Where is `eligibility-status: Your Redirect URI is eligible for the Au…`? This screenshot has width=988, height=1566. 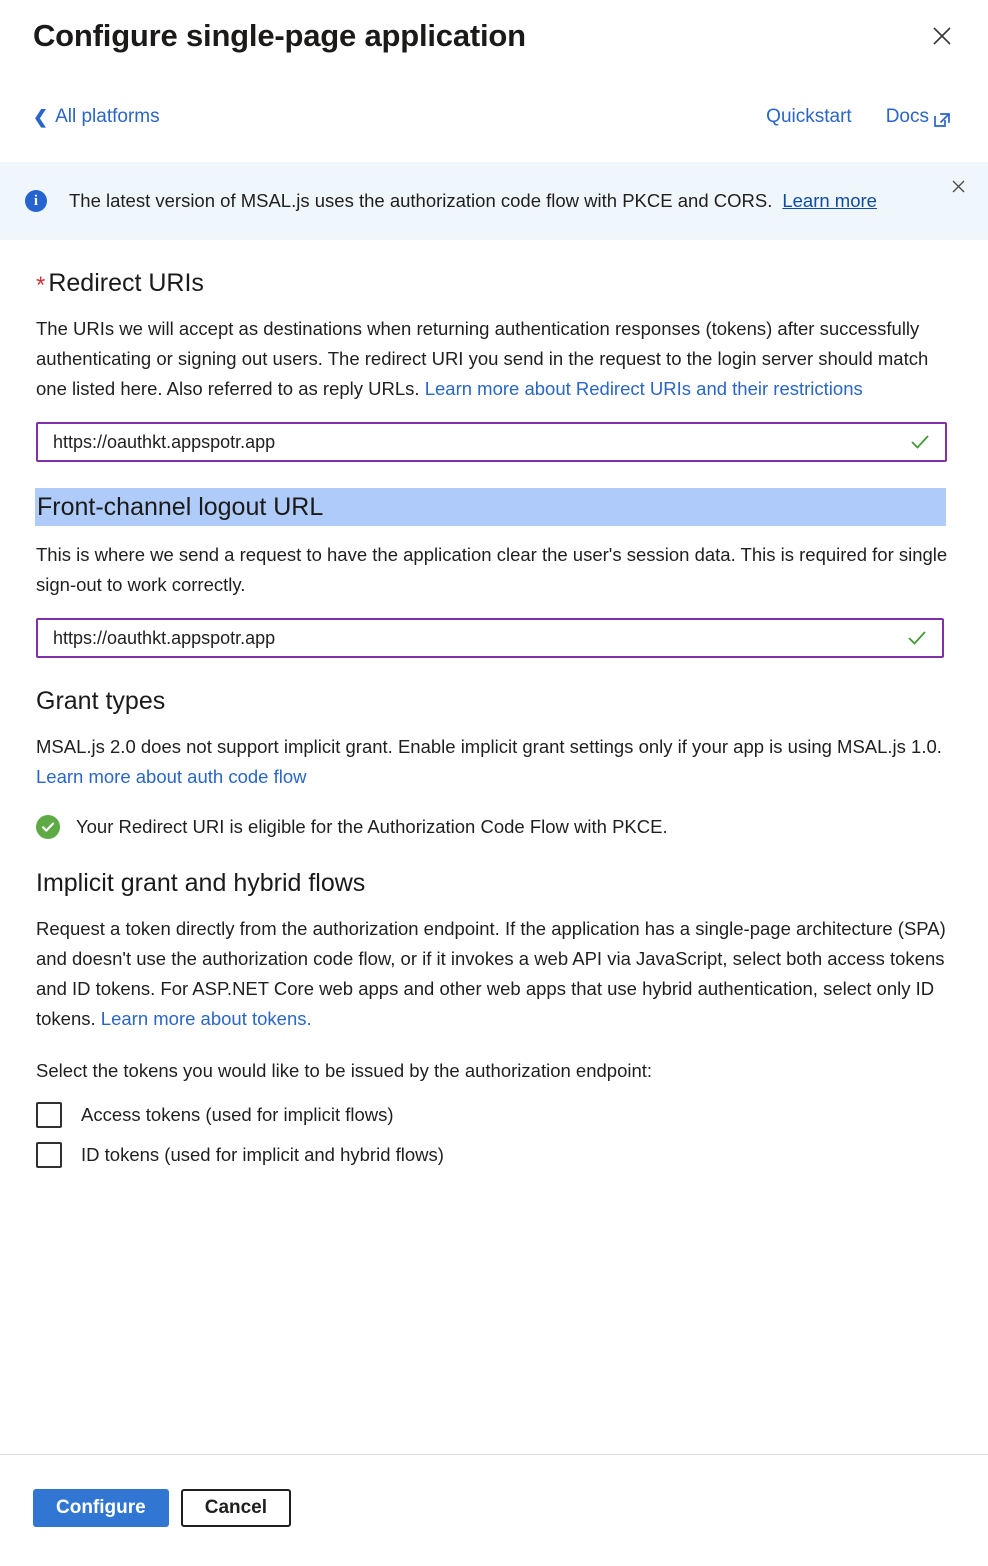 eligibility-status: Your Redirect URI is eligible for the Au… is located at coordinates (494, 827).